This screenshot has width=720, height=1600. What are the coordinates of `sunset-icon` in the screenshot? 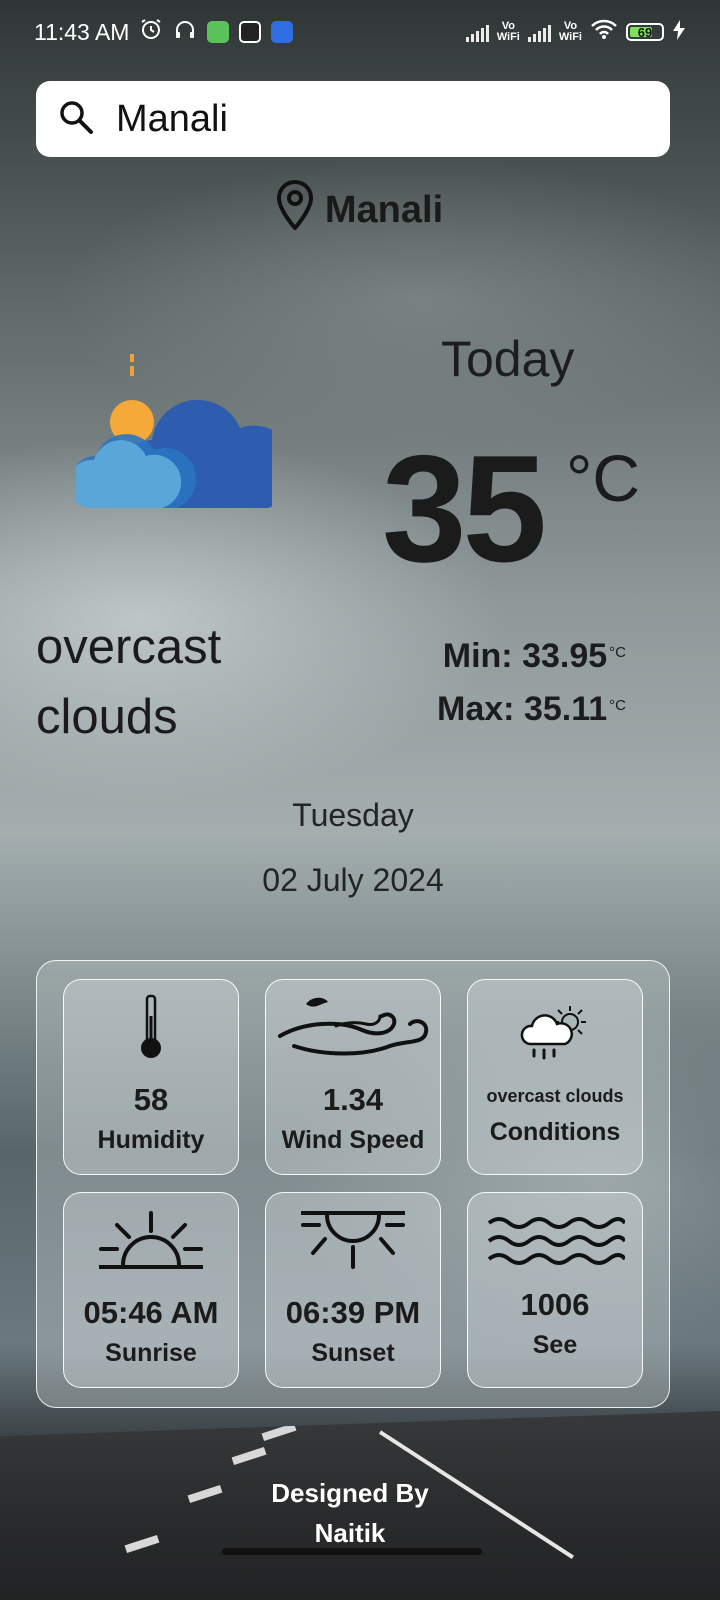 It's located at (353, 1239).